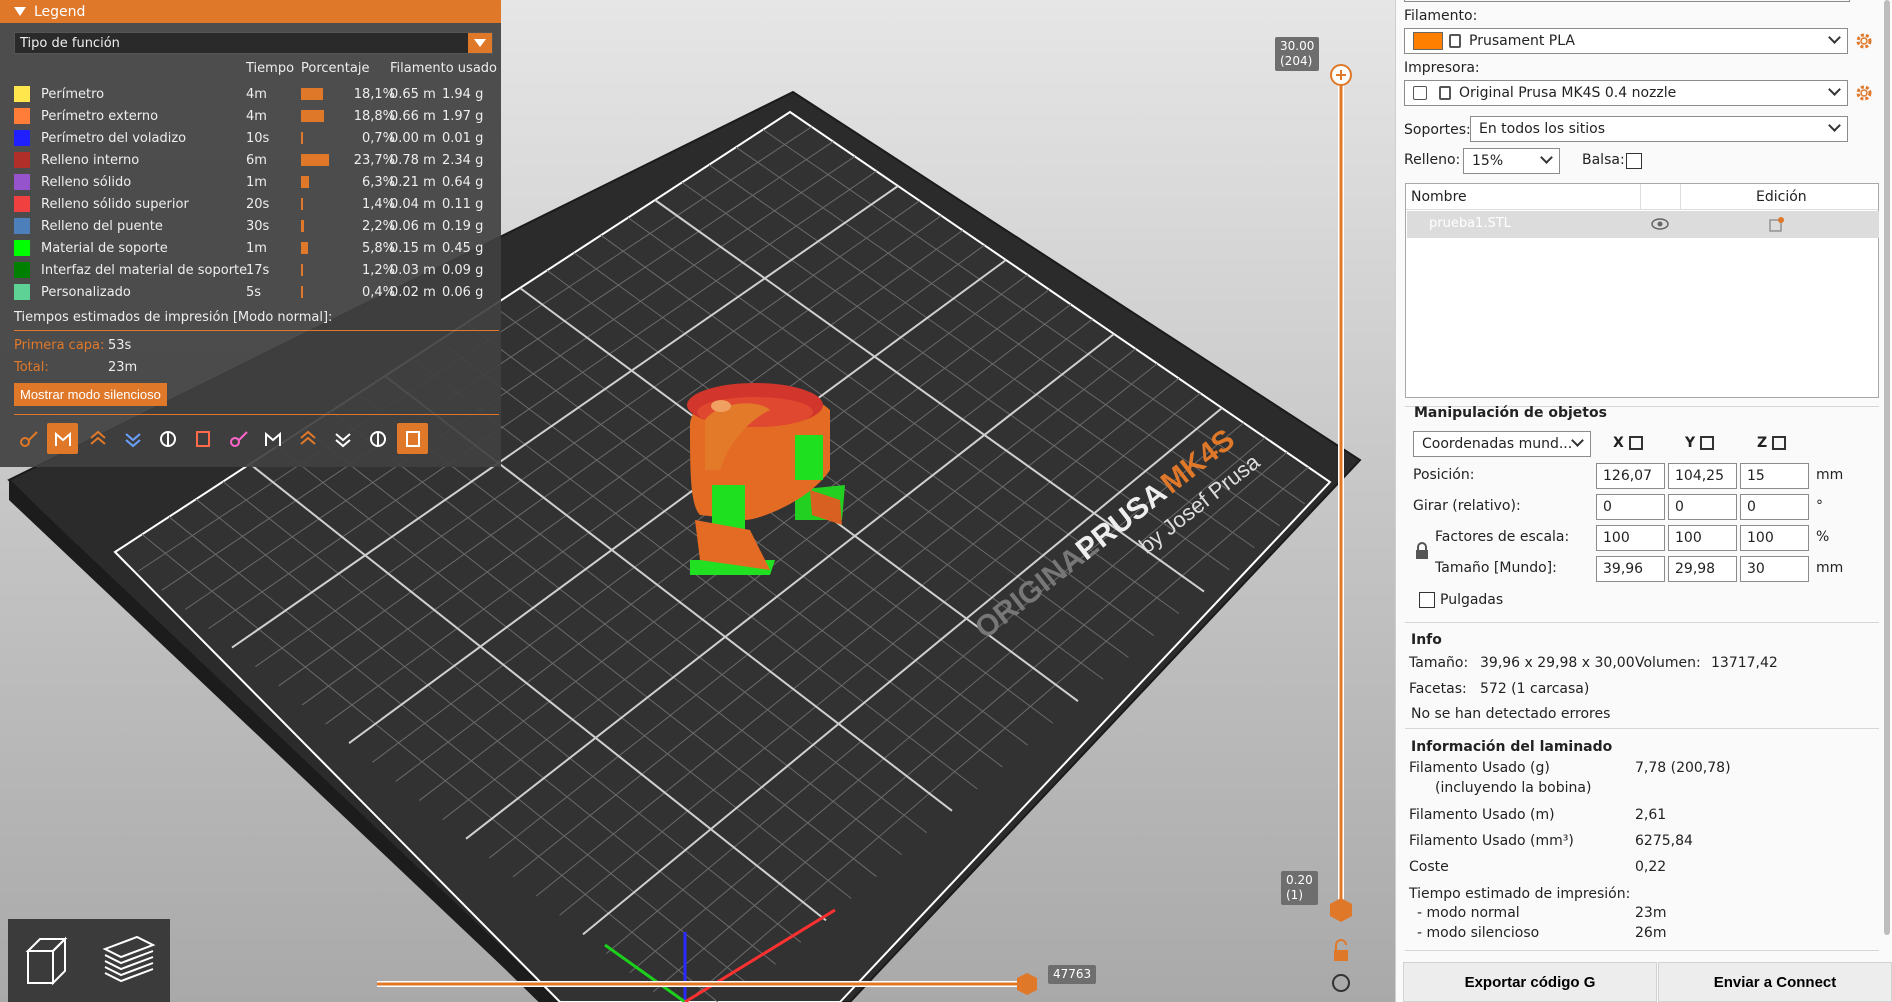 This screenshot has height=1002, width=1892. I want to click on legend-time: 4m, so click(256, 94).